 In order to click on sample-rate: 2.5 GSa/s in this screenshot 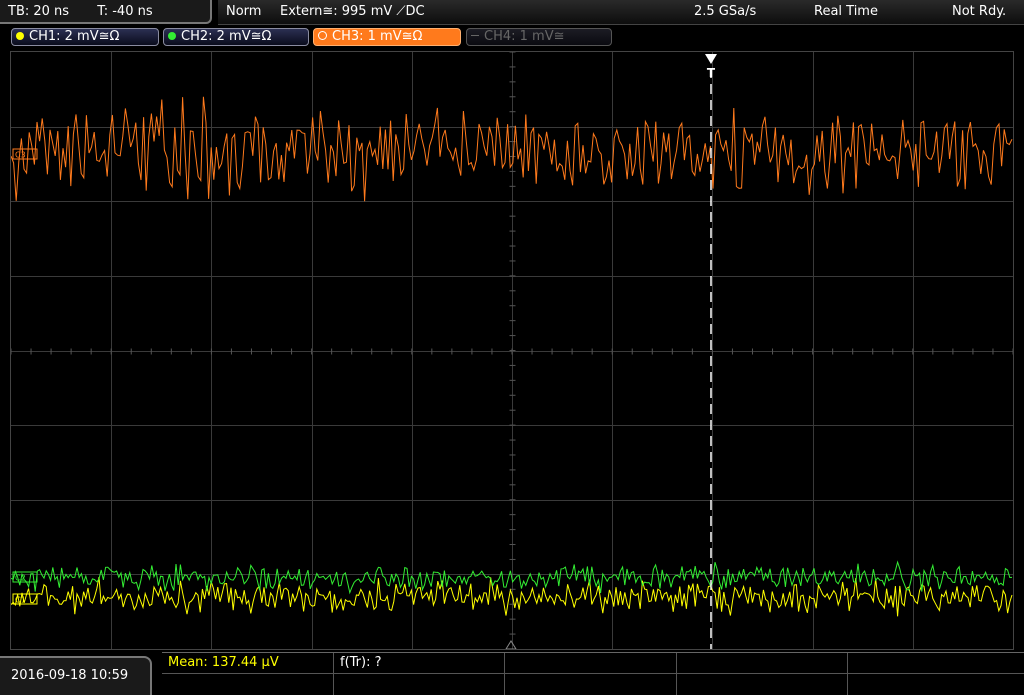, I will do `click(725, 11)`.